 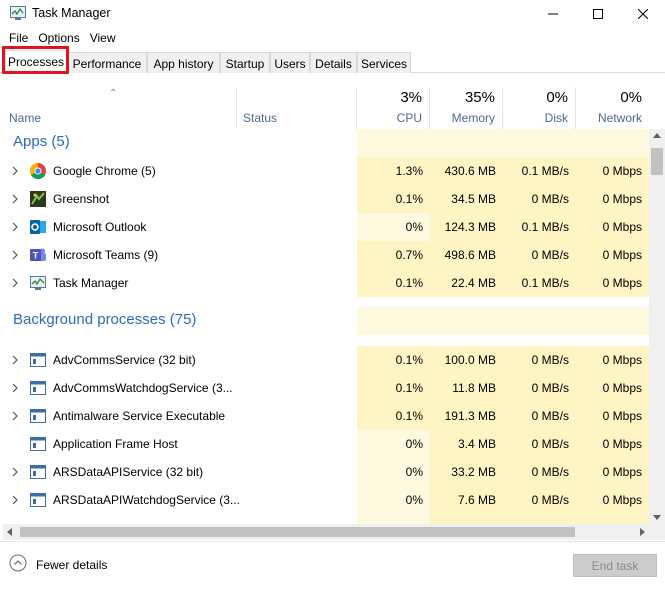 What do you see at coordinates (612, 321) in the screenshot?
I see `group-net-cell` at bounding box center [612, 321].